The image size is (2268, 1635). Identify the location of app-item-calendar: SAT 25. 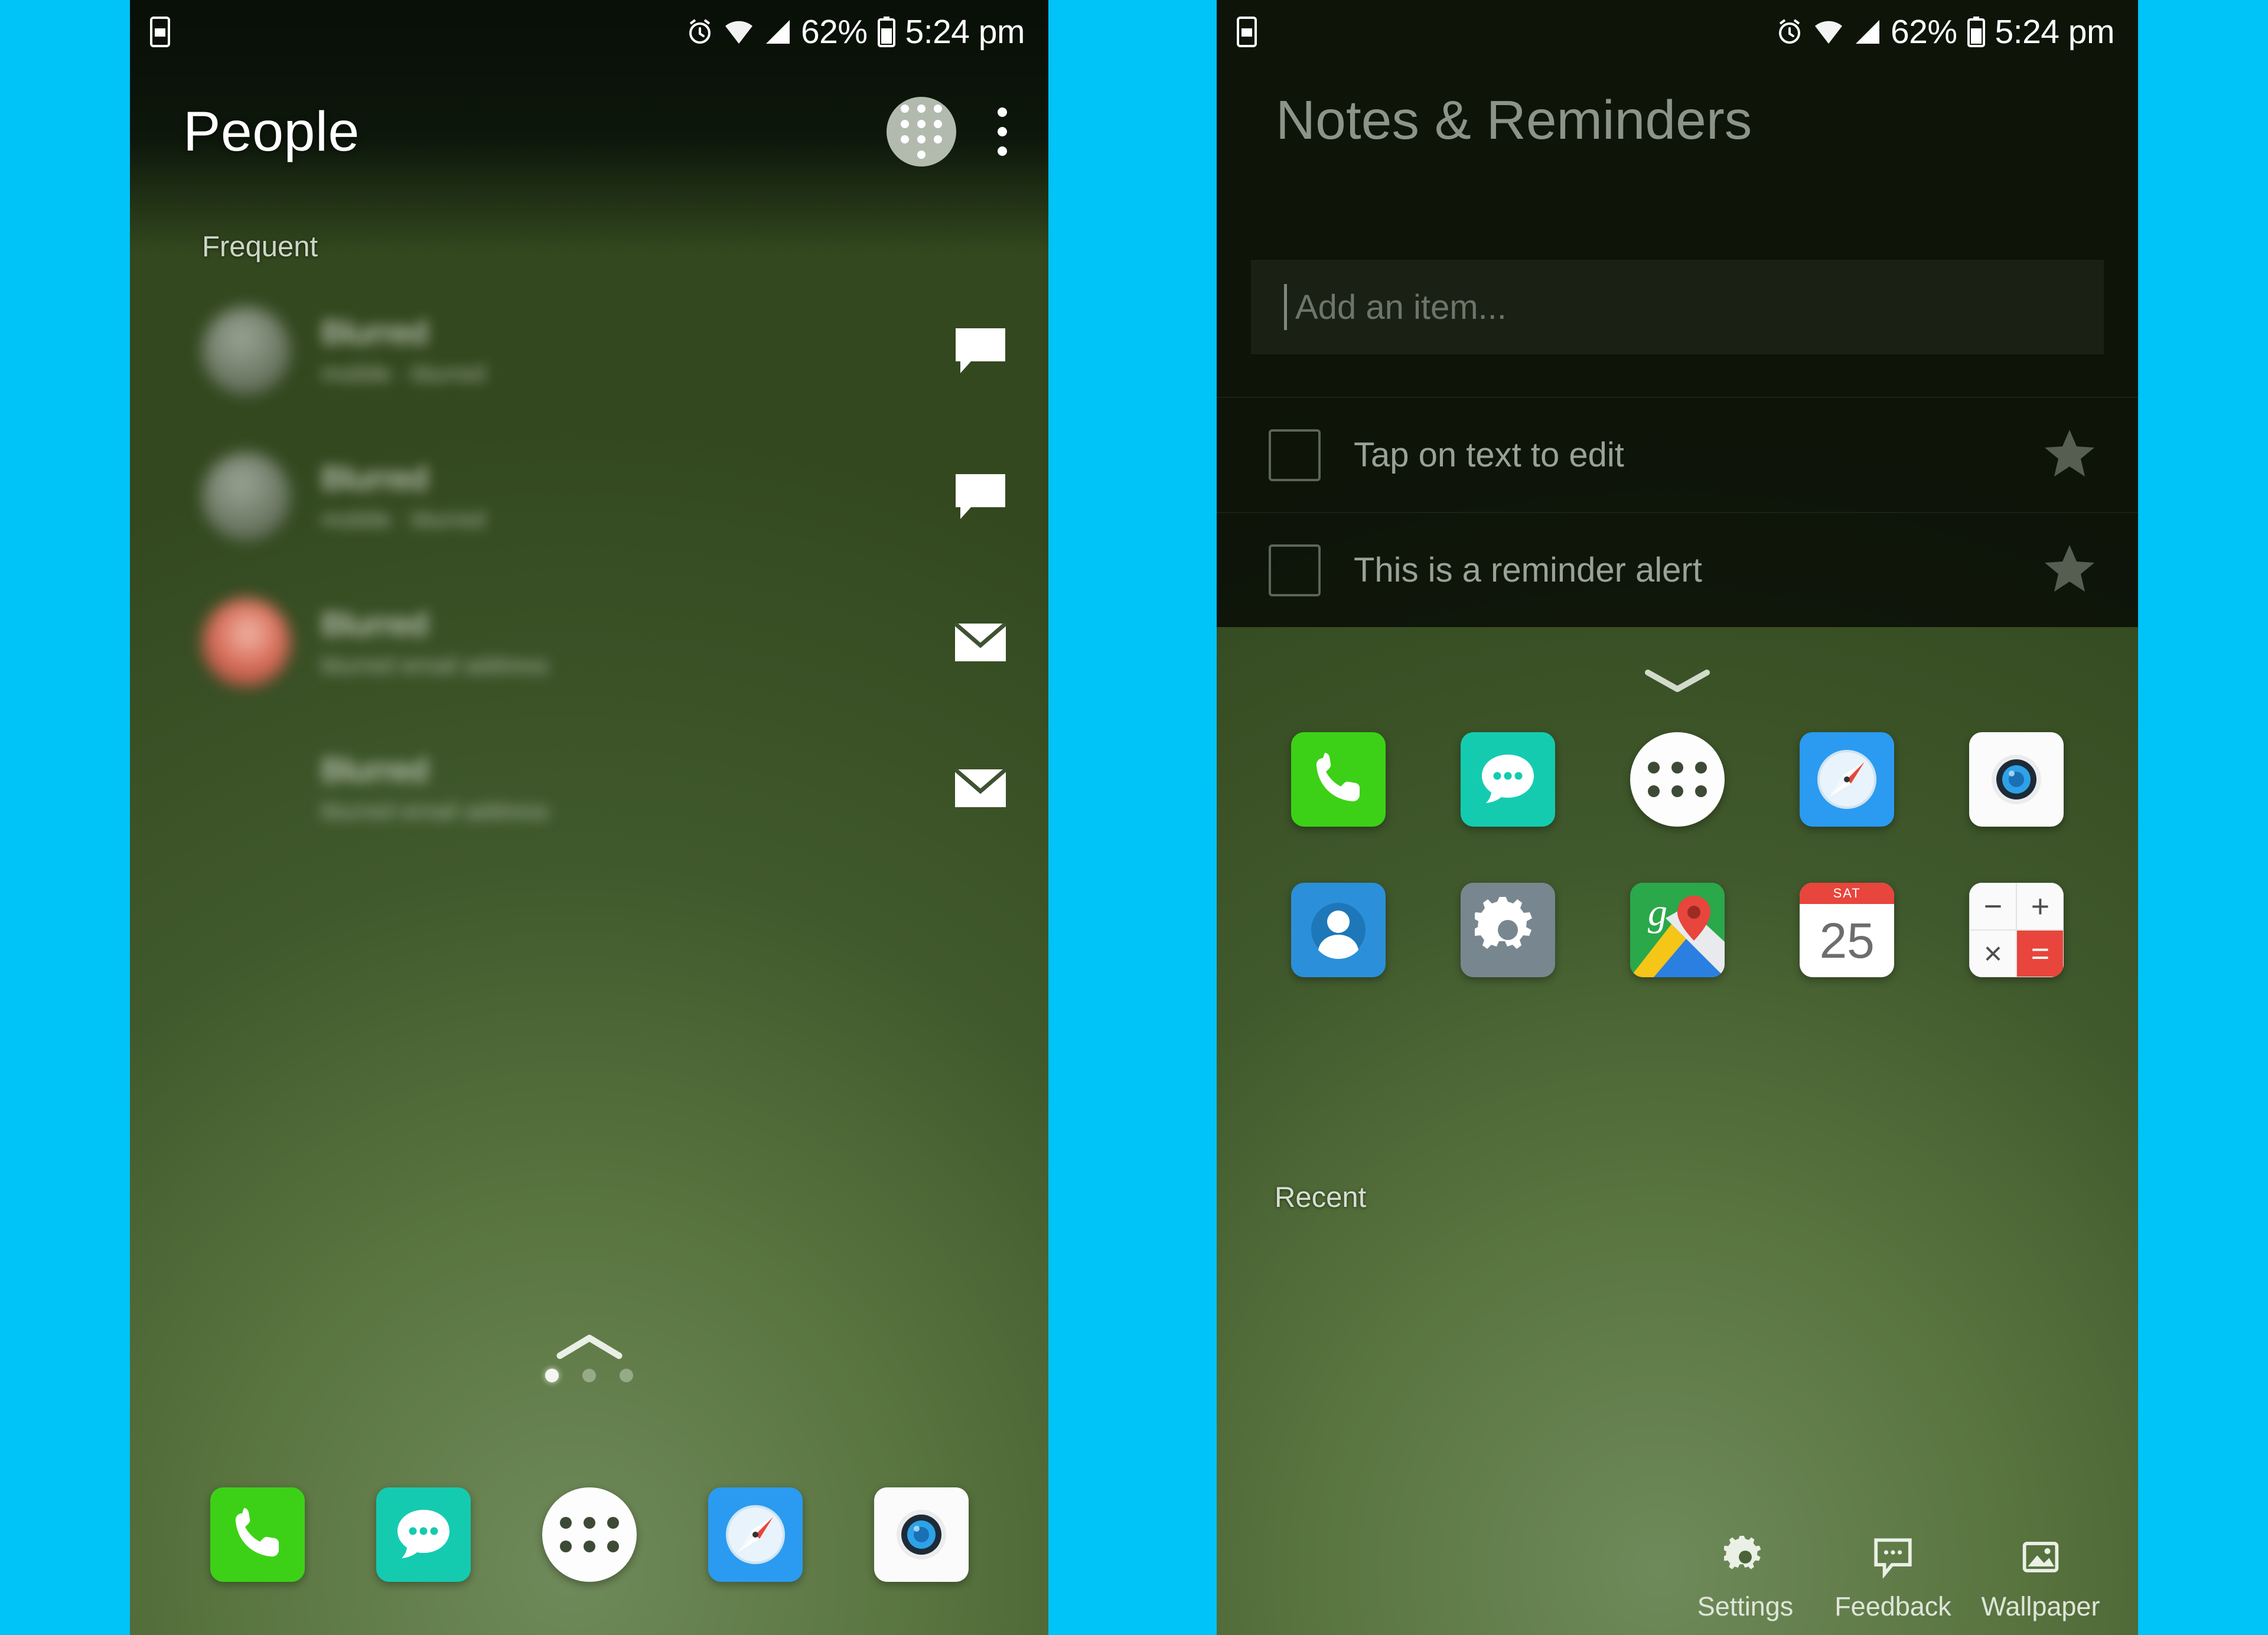
(1847, 930).